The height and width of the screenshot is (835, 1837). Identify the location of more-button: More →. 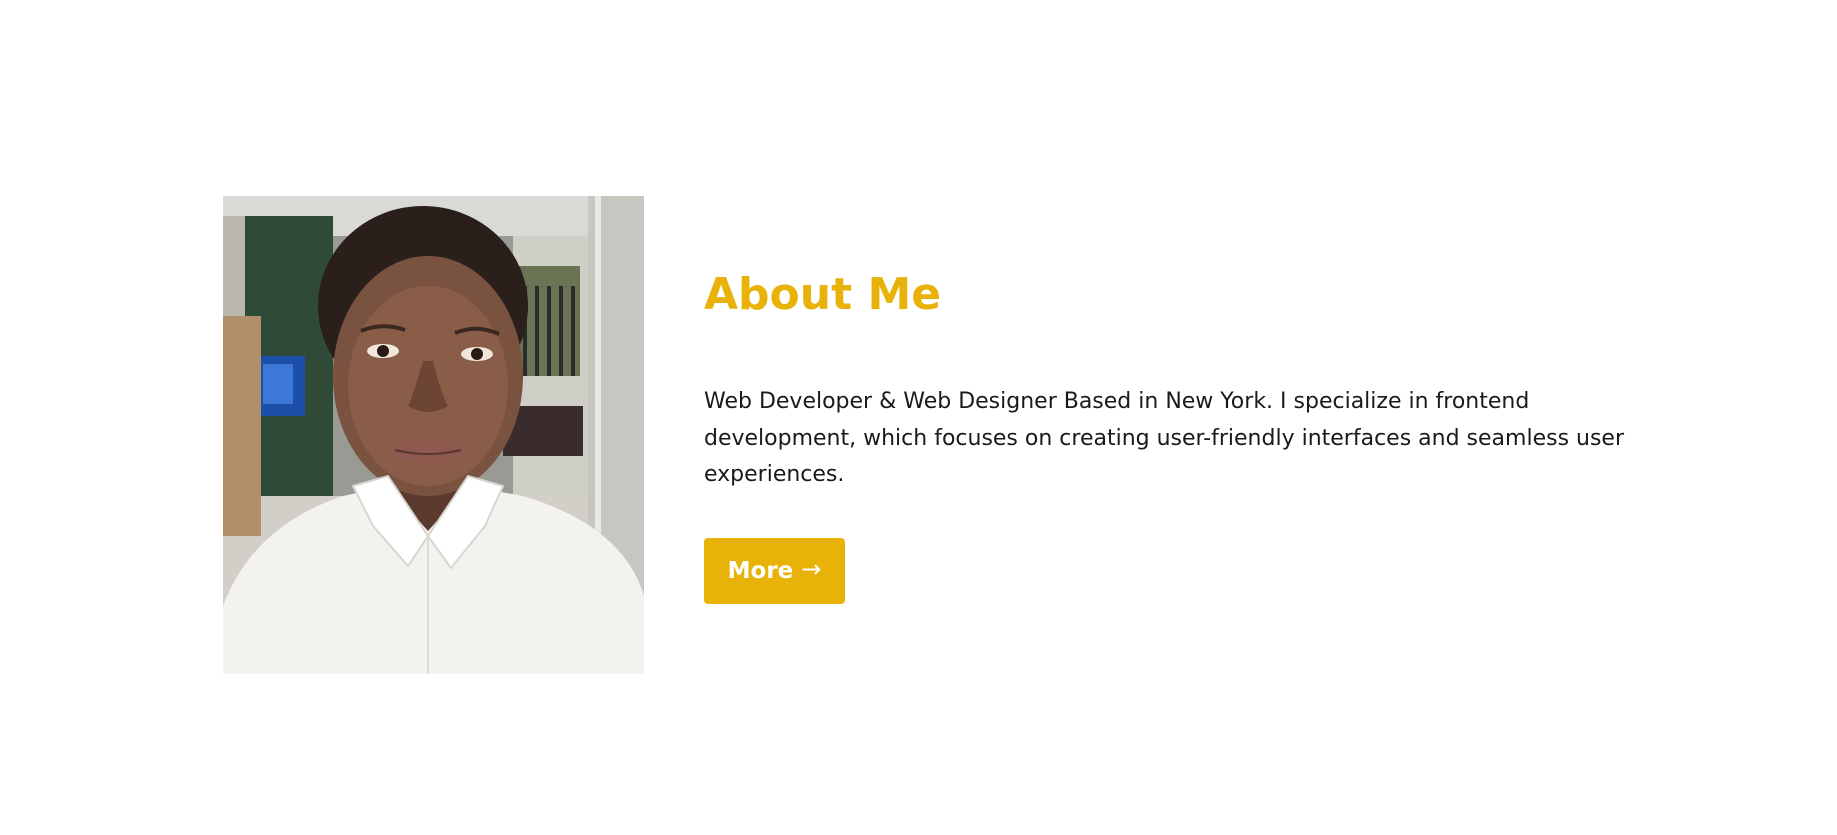
(774, 571).